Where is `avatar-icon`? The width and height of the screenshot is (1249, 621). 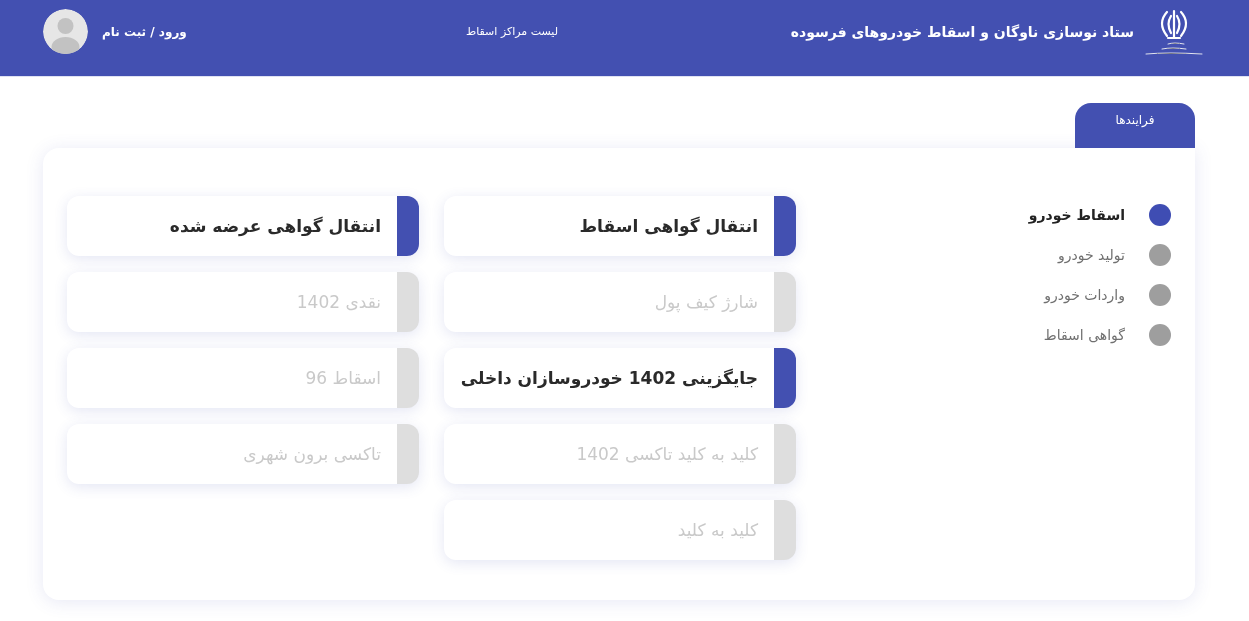
avatar-icon is located at coordinates (65, 31).